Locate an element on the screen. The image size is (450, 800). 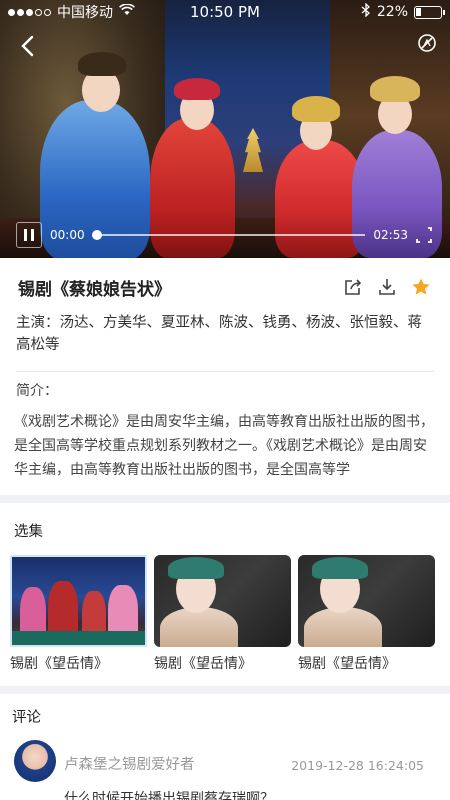
battery-icon is located at coordinates (429, 12).